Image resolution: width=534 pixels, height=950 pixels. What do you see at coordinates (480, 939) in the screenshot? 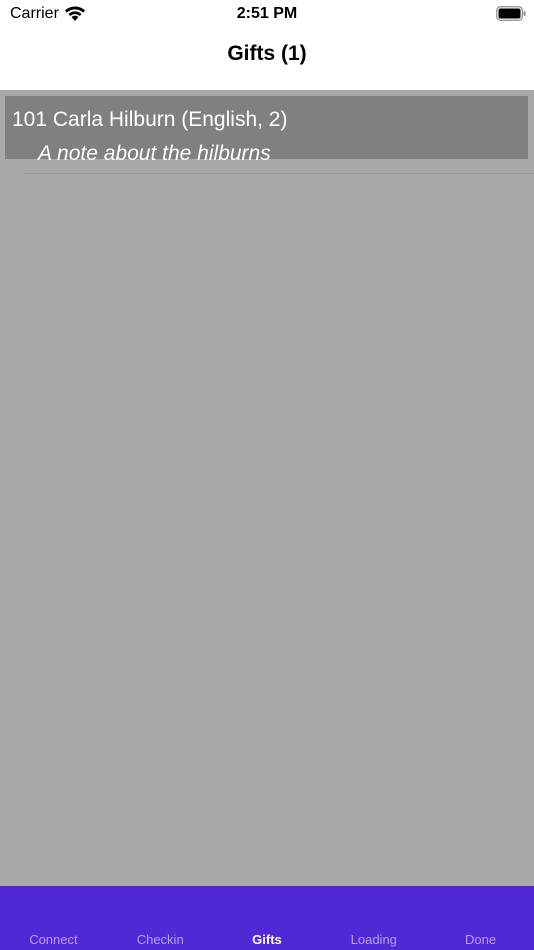
I see `tab-done: Done` at bounding box center [480, 939].